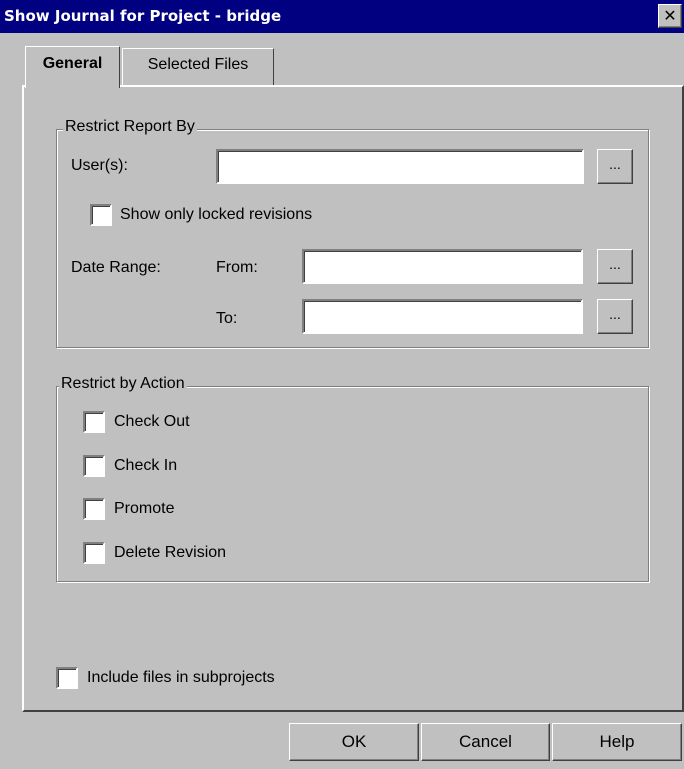 The image size is (684, 769). Describe the element at coordinates (94, 509) in the screenshot. I see `promote-checkbox` at that location.